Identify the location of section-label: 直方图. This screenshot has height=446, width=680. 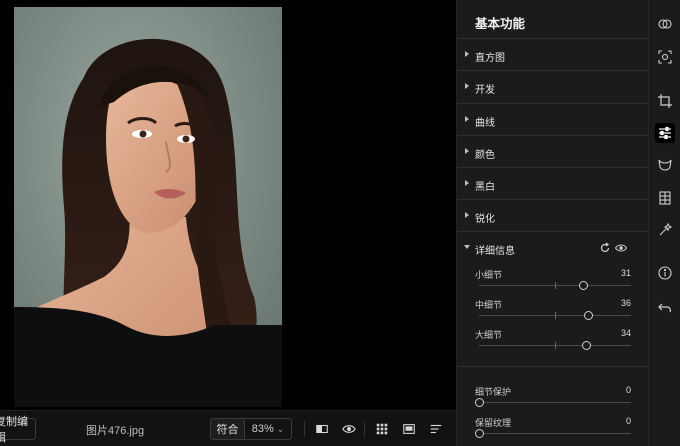
(490, 58).